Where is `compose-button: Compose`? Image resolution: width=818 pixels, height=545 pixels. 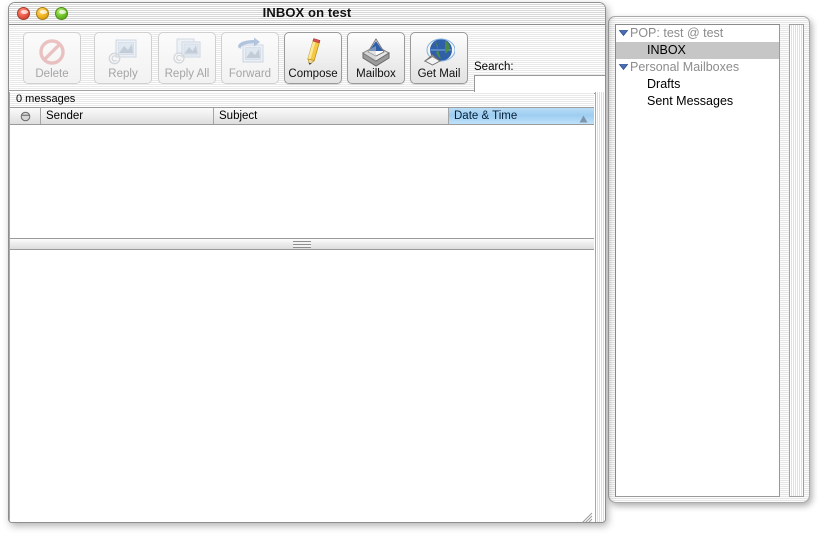 compose-button: Compose is located at coordinates (313, 58).